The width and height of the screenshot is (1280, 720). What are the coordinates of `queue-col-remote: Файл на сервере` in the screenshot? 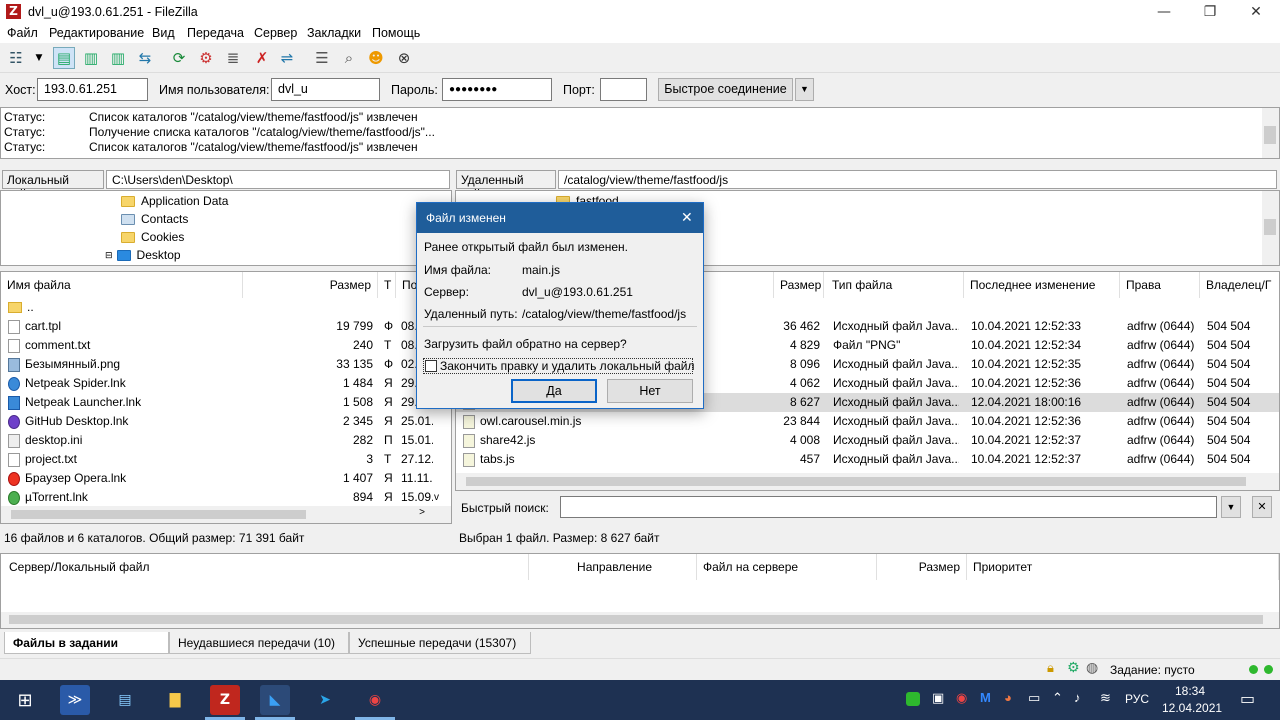 It's located at (787, 567).